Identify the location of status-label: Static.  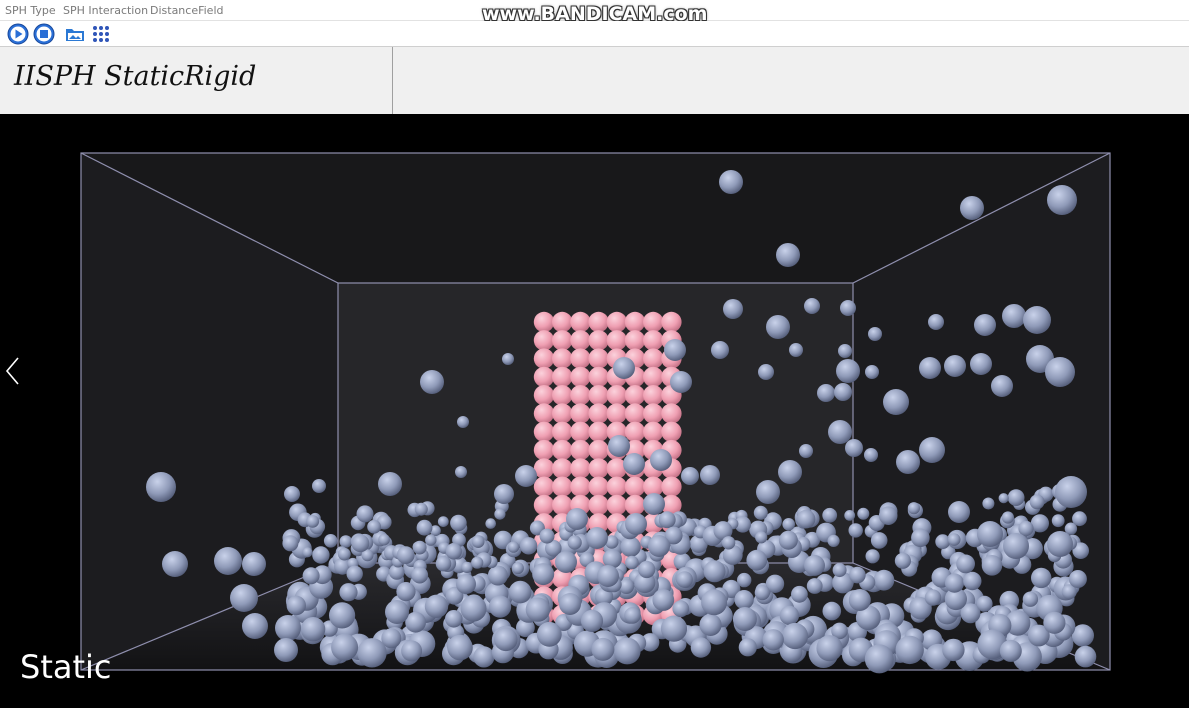
(66, 667).